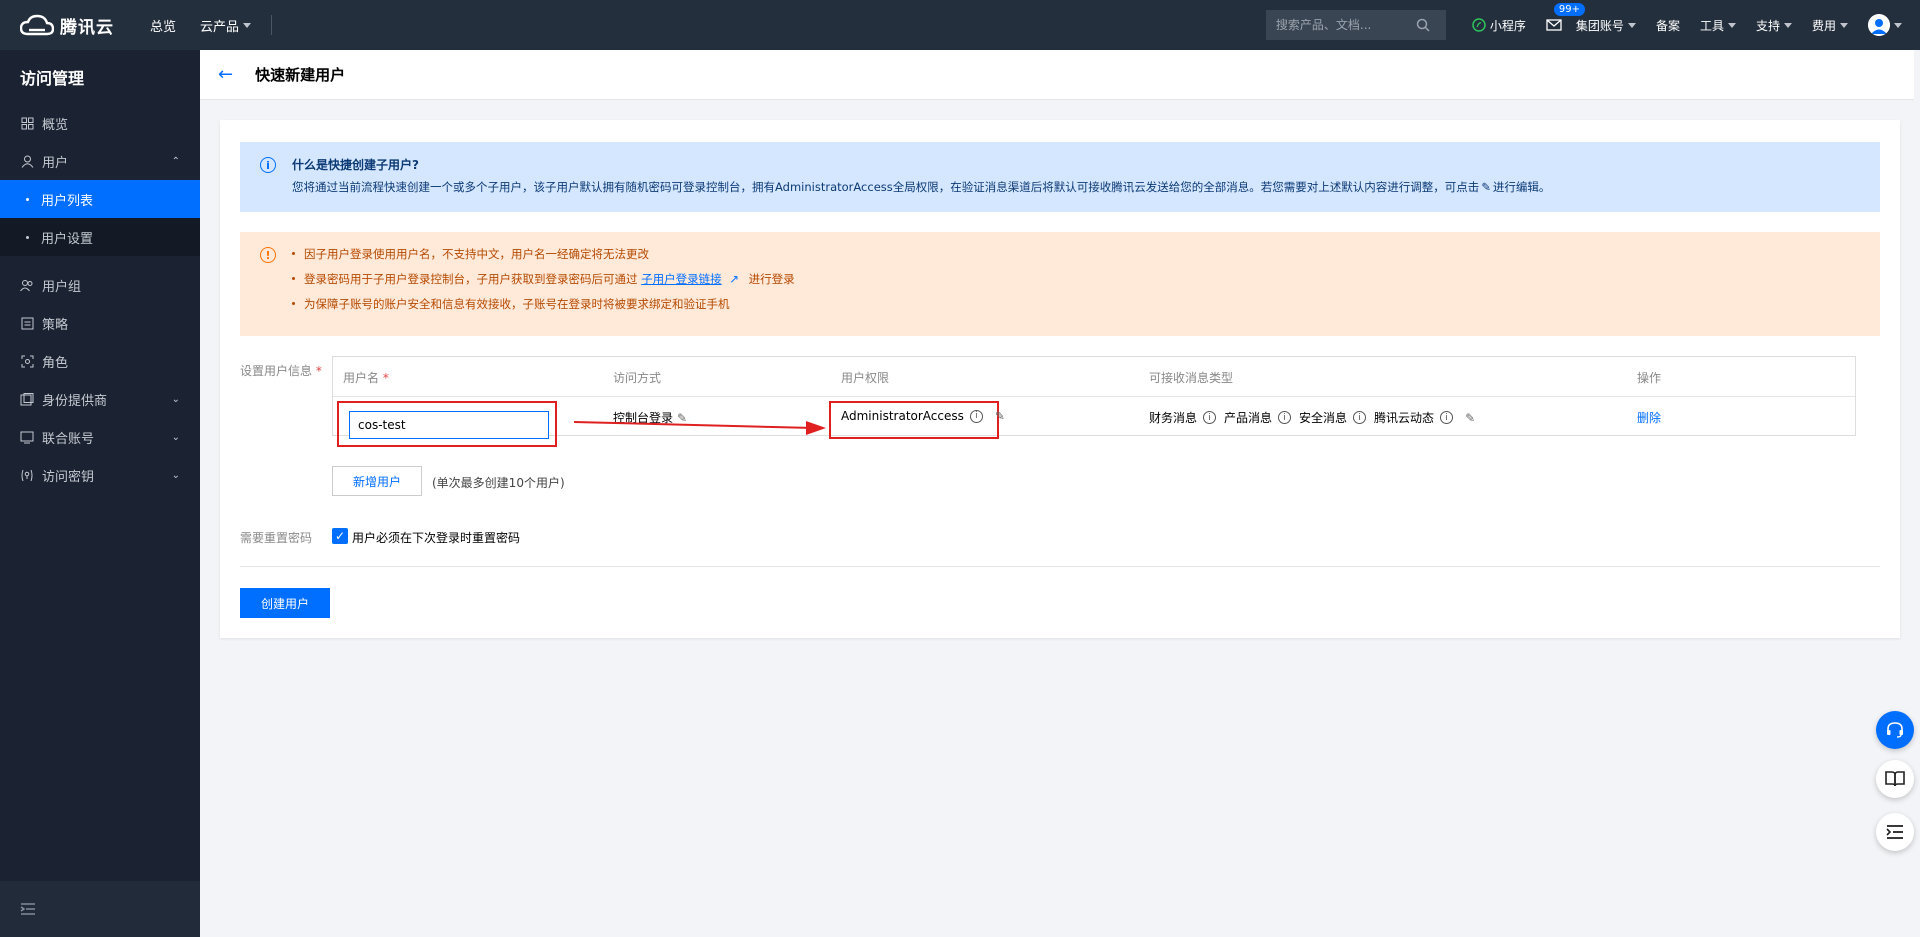 This screenshot has height=937, width=1920. Describe the element at coordinates (55, 125) in the screenshot. I see `sidebar-item-label: 概览` at that location.